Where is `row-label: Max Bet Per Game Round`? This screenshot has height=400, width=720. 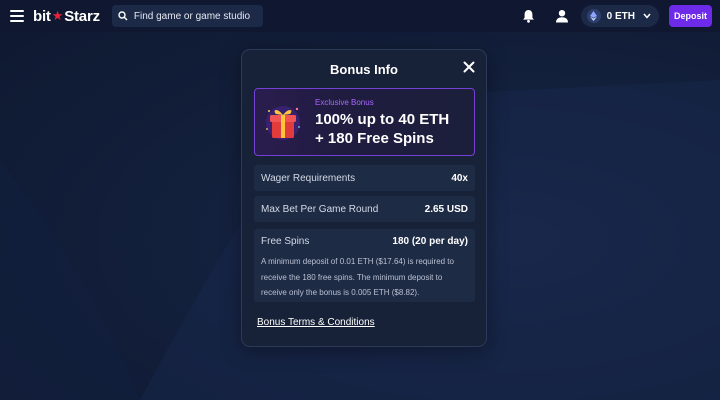 row-label: Max Bet Per Game Round is located at coordinates (320, 209).